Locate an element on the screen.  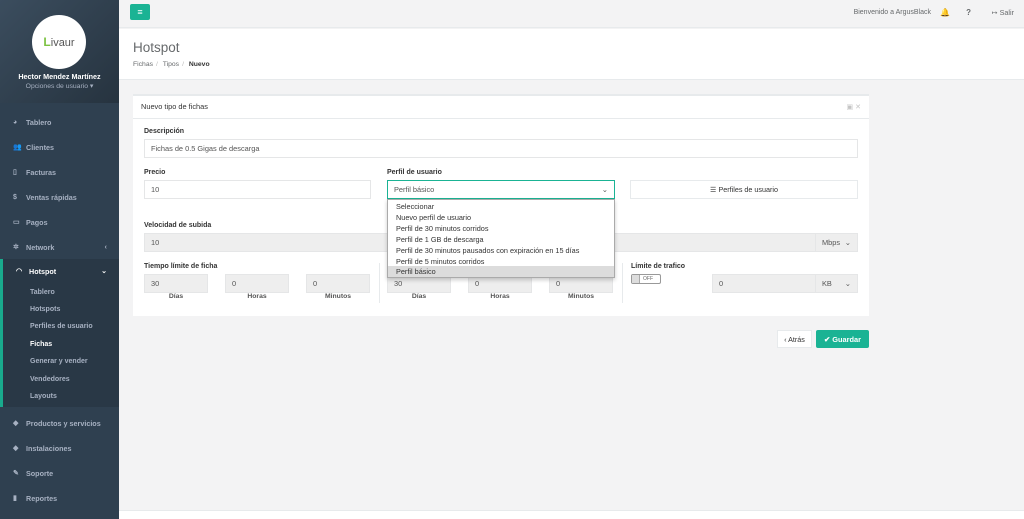
nav-label: Reportes is located at coordinates (42, 498).